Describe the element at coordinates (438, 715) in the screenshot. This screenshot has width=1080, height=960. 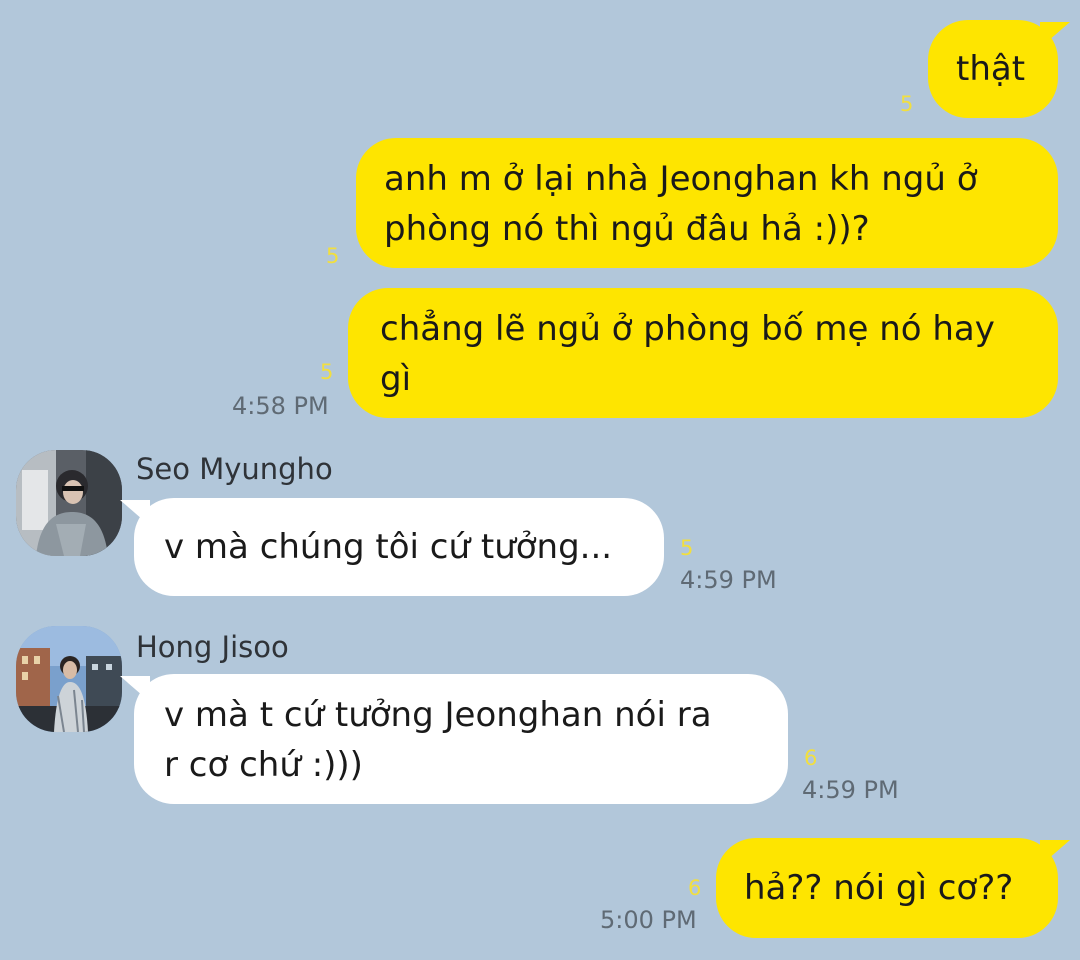
I see `message-text: v mà t cứ tưởng Jeonghan nói ra` at that location.